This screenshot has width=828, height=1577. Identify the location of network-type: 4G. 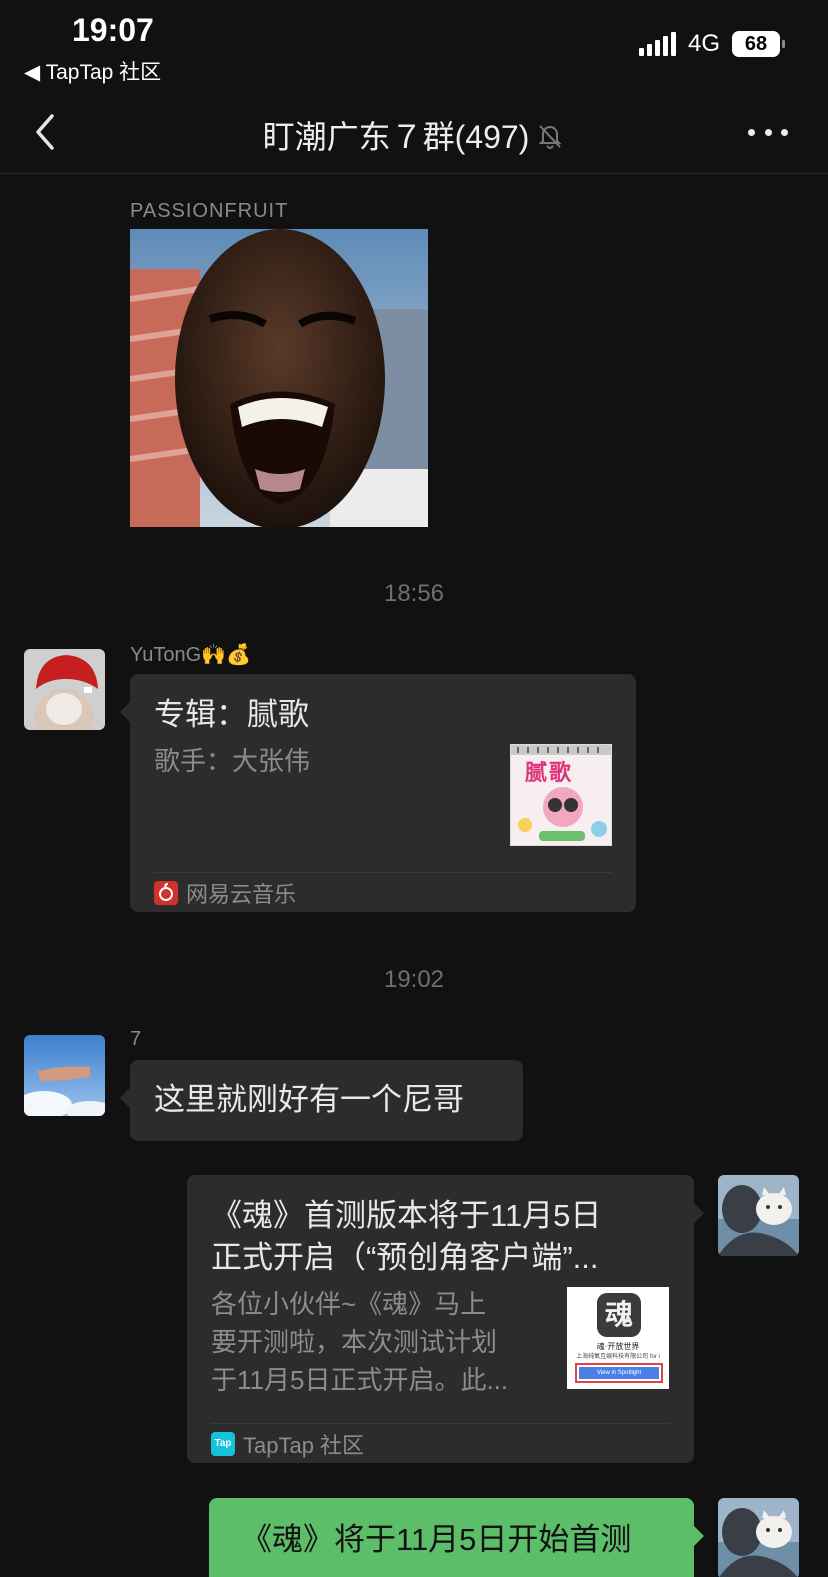
(703, 43).